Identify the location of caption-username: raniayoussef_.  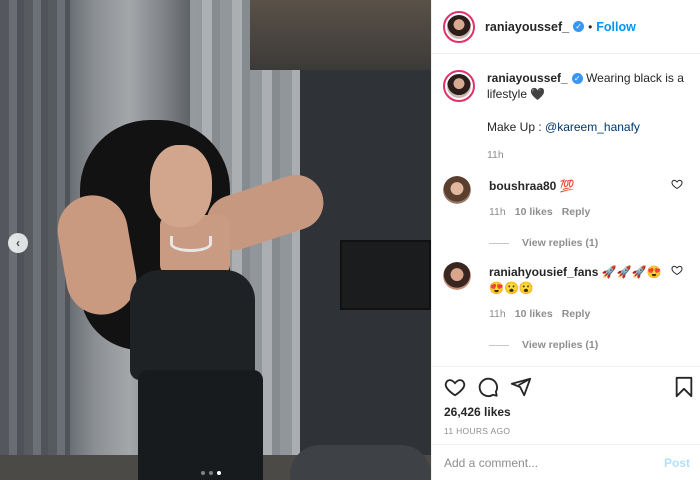
(527, 78).